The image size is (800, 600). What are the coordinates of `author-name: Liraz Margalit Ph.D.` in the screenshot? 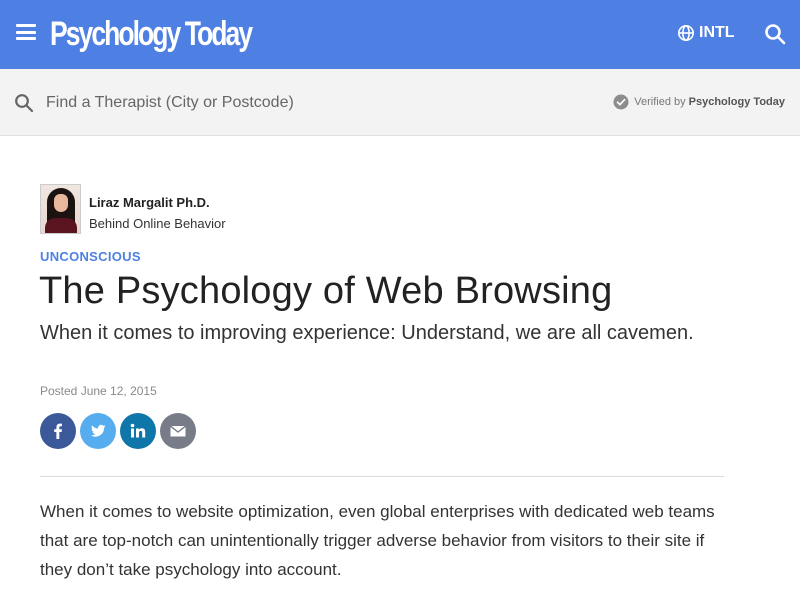 It's located at (149, 202).